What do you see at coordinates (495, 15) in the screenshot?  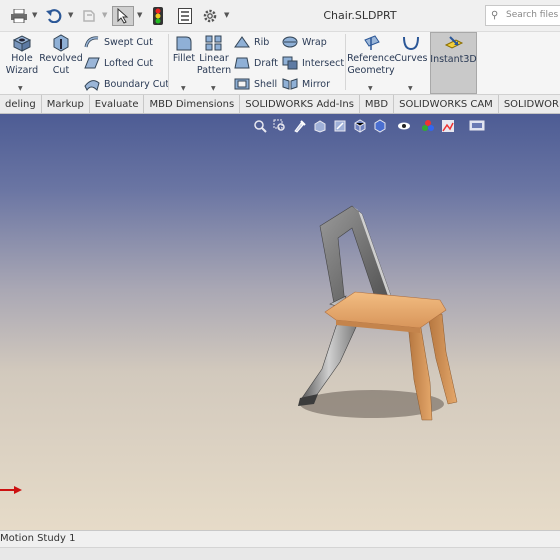 I see `search-icon: ⚲` at bounding box center [495, 15].